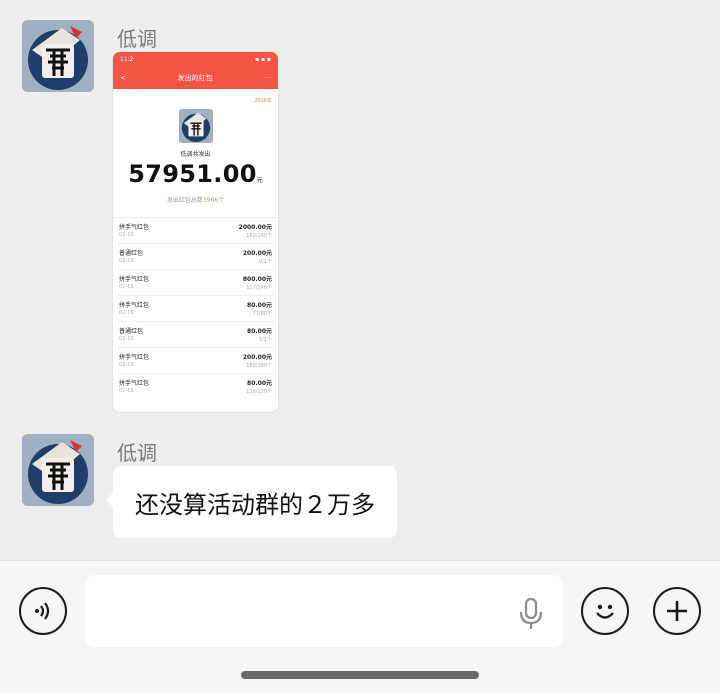 This screenshot has height=693, width=720. I want to click on emoji-icon, so click(605, 611).